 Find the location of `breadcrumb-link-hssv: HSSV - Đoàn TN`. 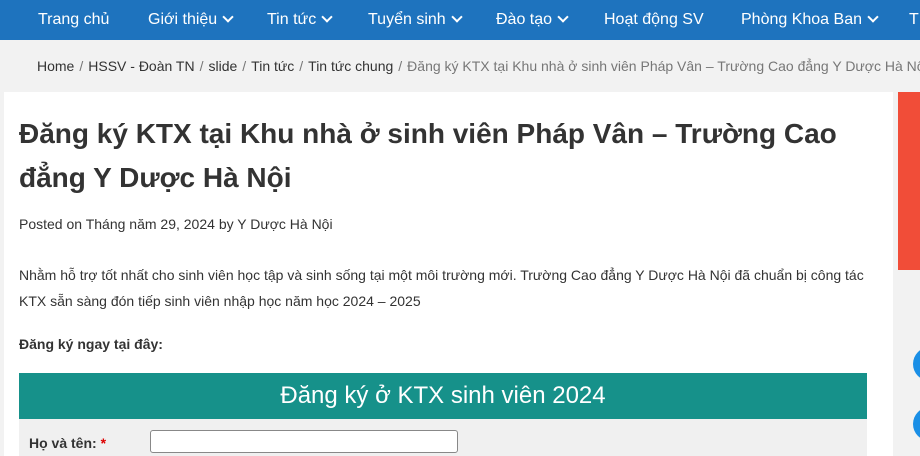

breadcrumb-link-hssv: HSSV - Đoàn TN is located at coordinates (141, 66).